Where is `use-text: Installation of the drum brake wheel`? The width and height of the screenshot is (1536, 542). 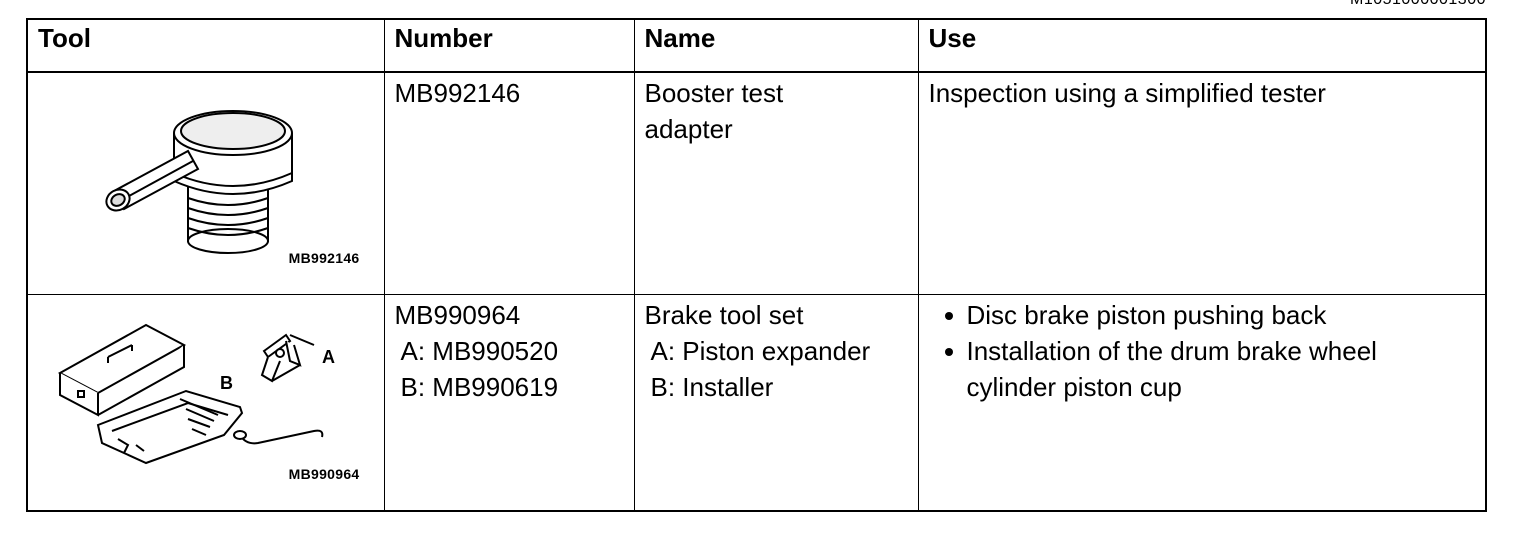 use-text: Installation of the drum brake wheel is located at coordinates (1171, 350).